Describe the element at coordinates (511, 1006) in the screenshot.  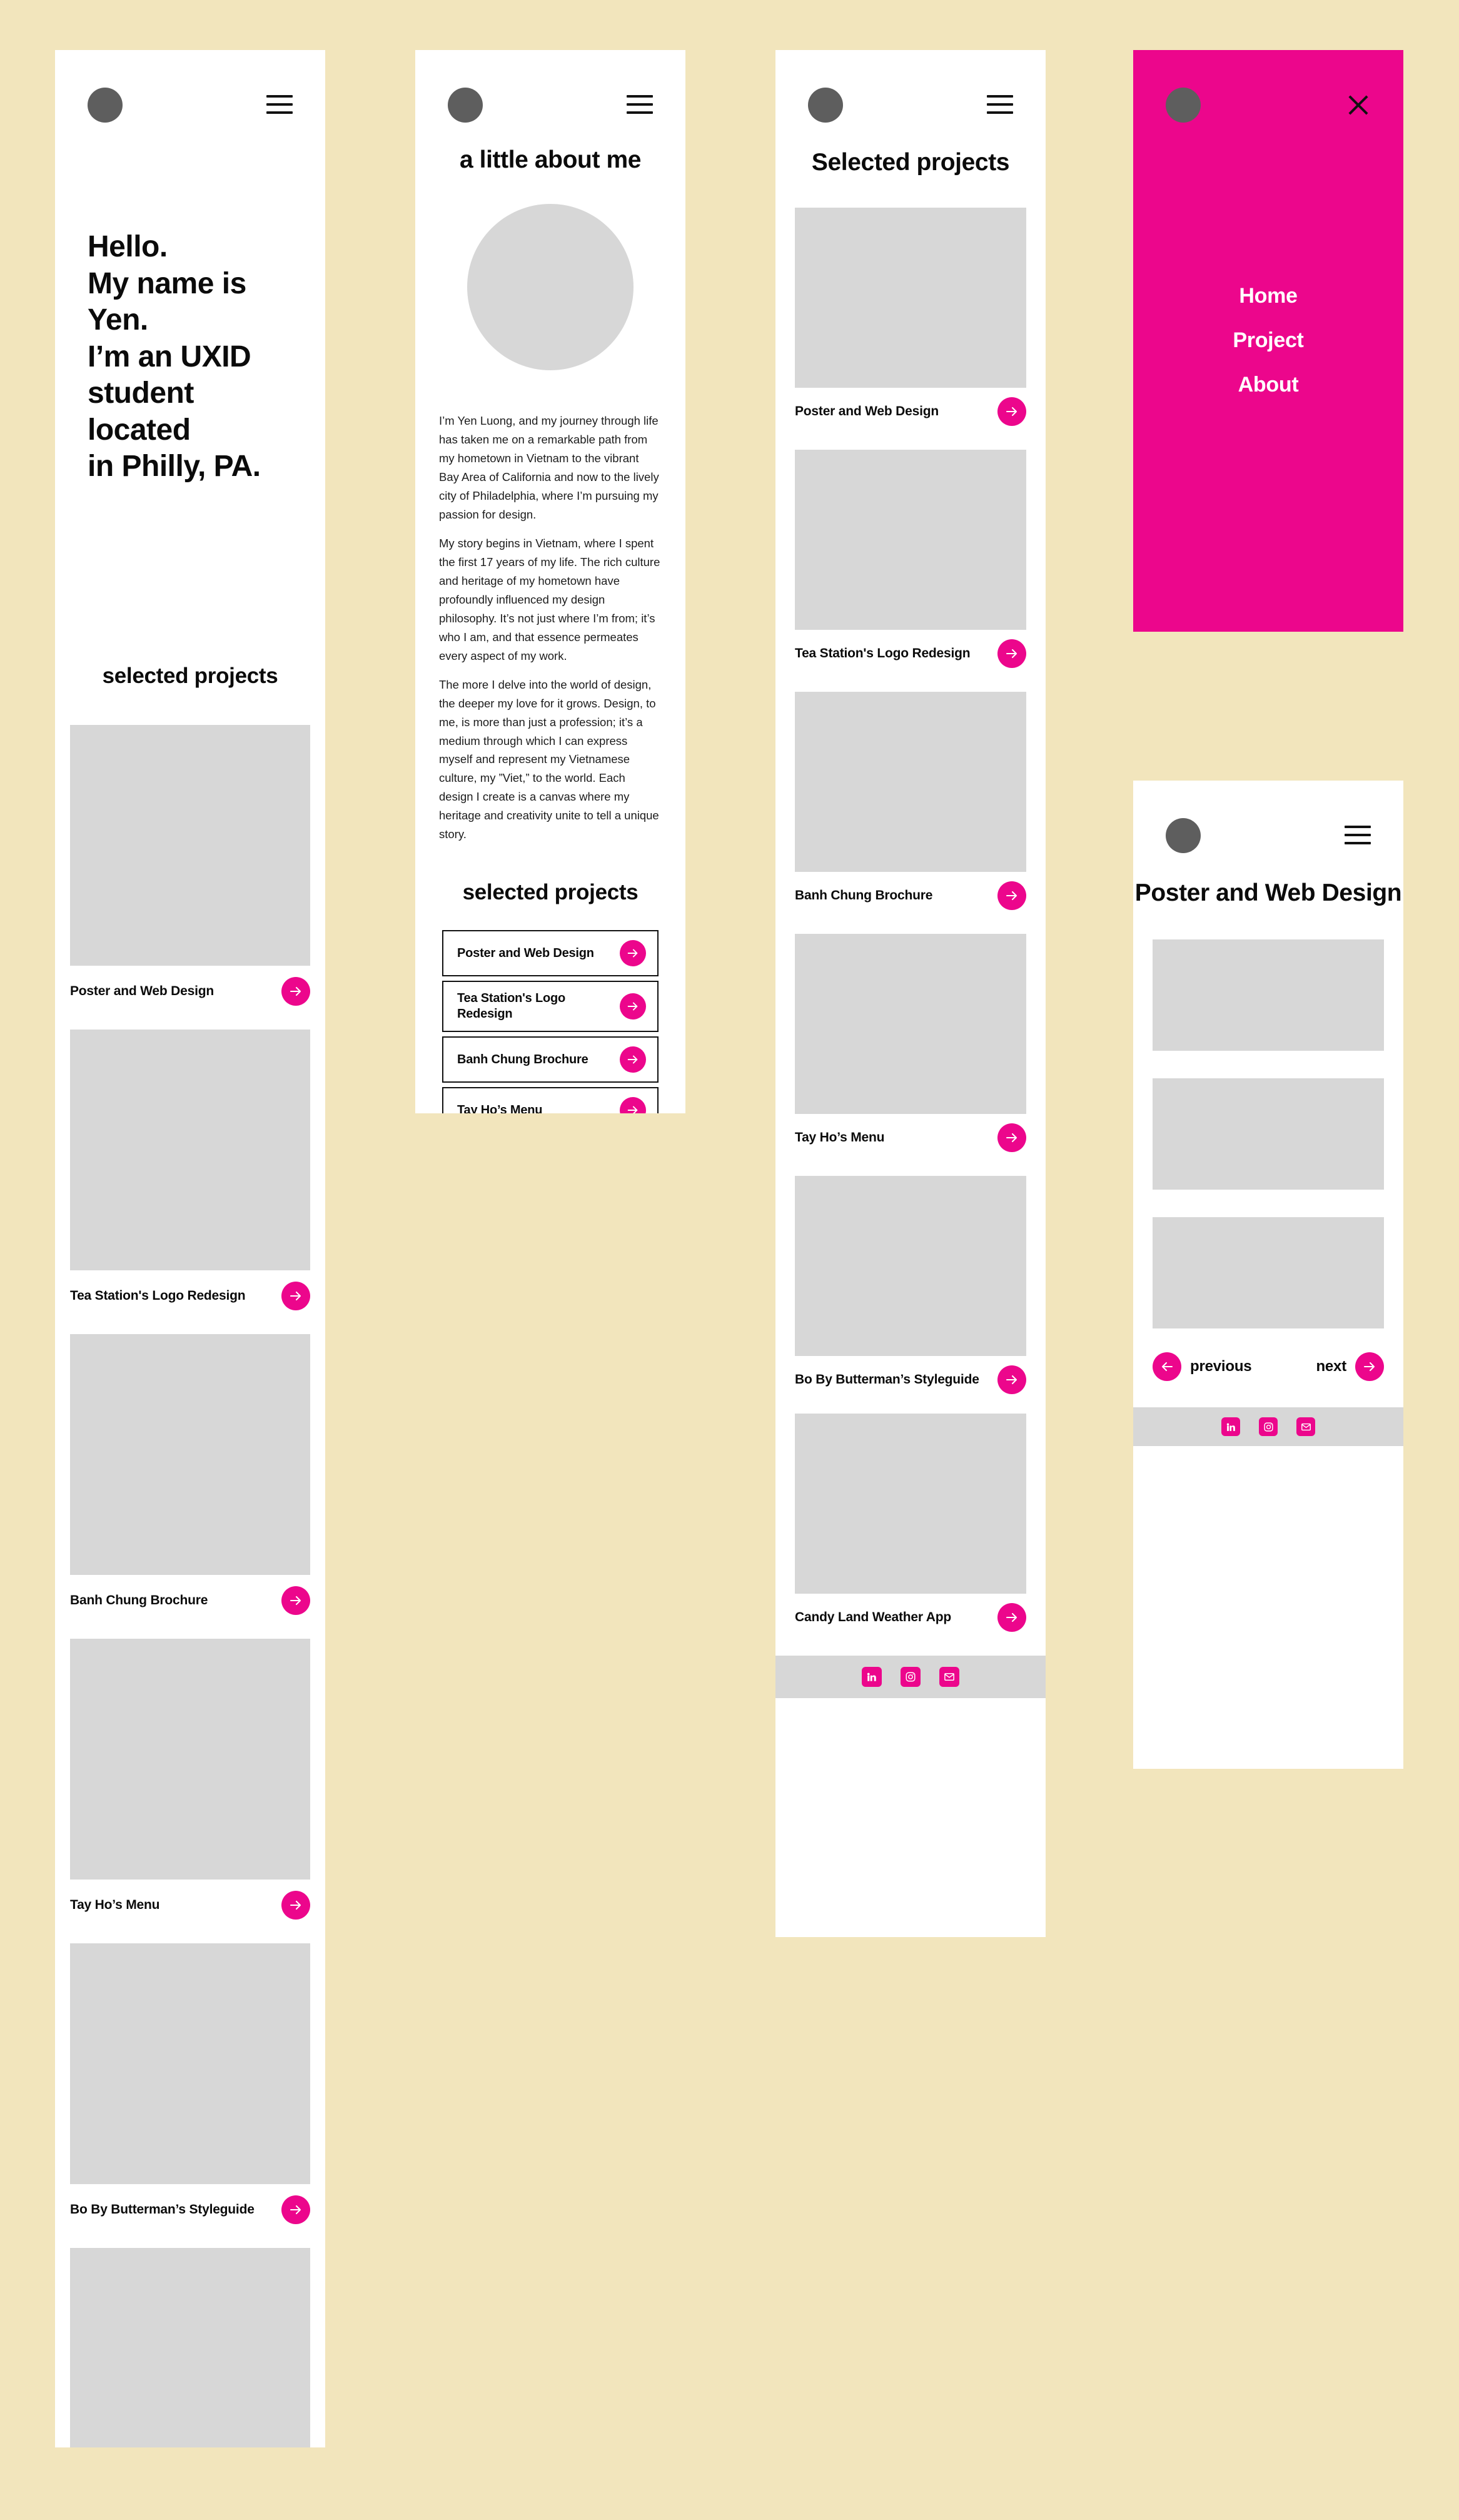
I see `project-list-label: Tea Station's Logo Redesign` at that location.